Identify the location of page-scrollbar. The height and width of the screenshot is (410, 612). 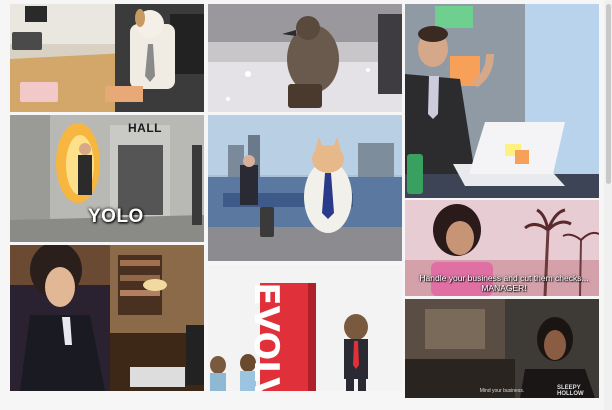
(608, 205).